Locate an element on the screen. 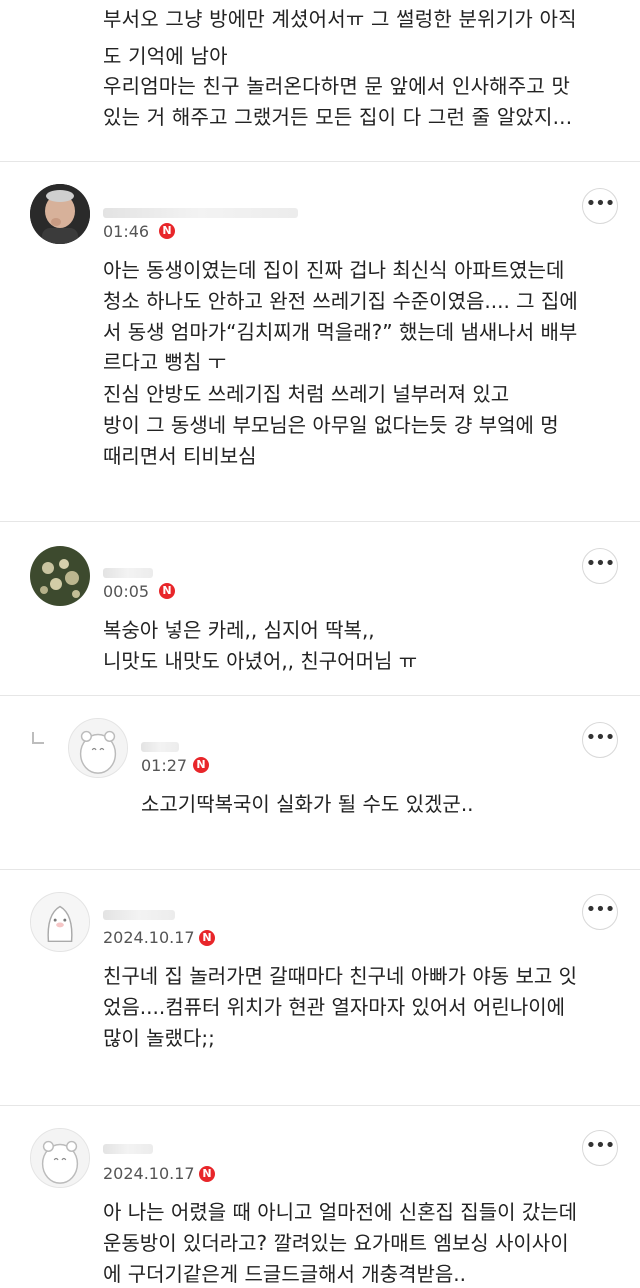 This screenshot has height=1288, width=640. comment-text-line: 우리엄마는 친구 놀러온다하면 문 앞에서 인사해주고 맛 is located at coordinates (337, 86).